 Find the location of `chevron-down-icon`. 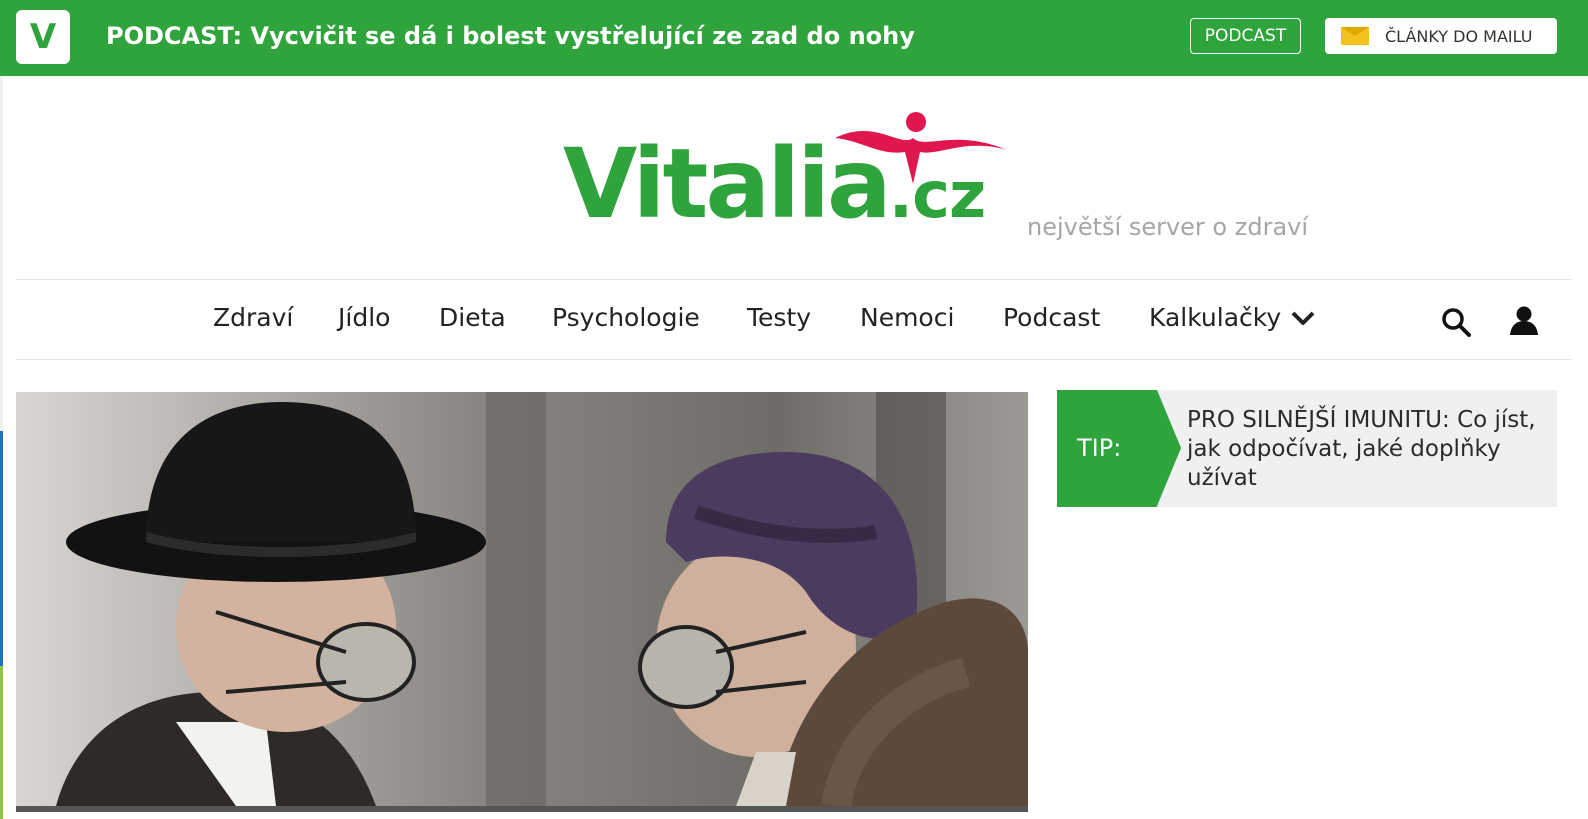

chevron-down-icon is located at coordinates (1303, 318).